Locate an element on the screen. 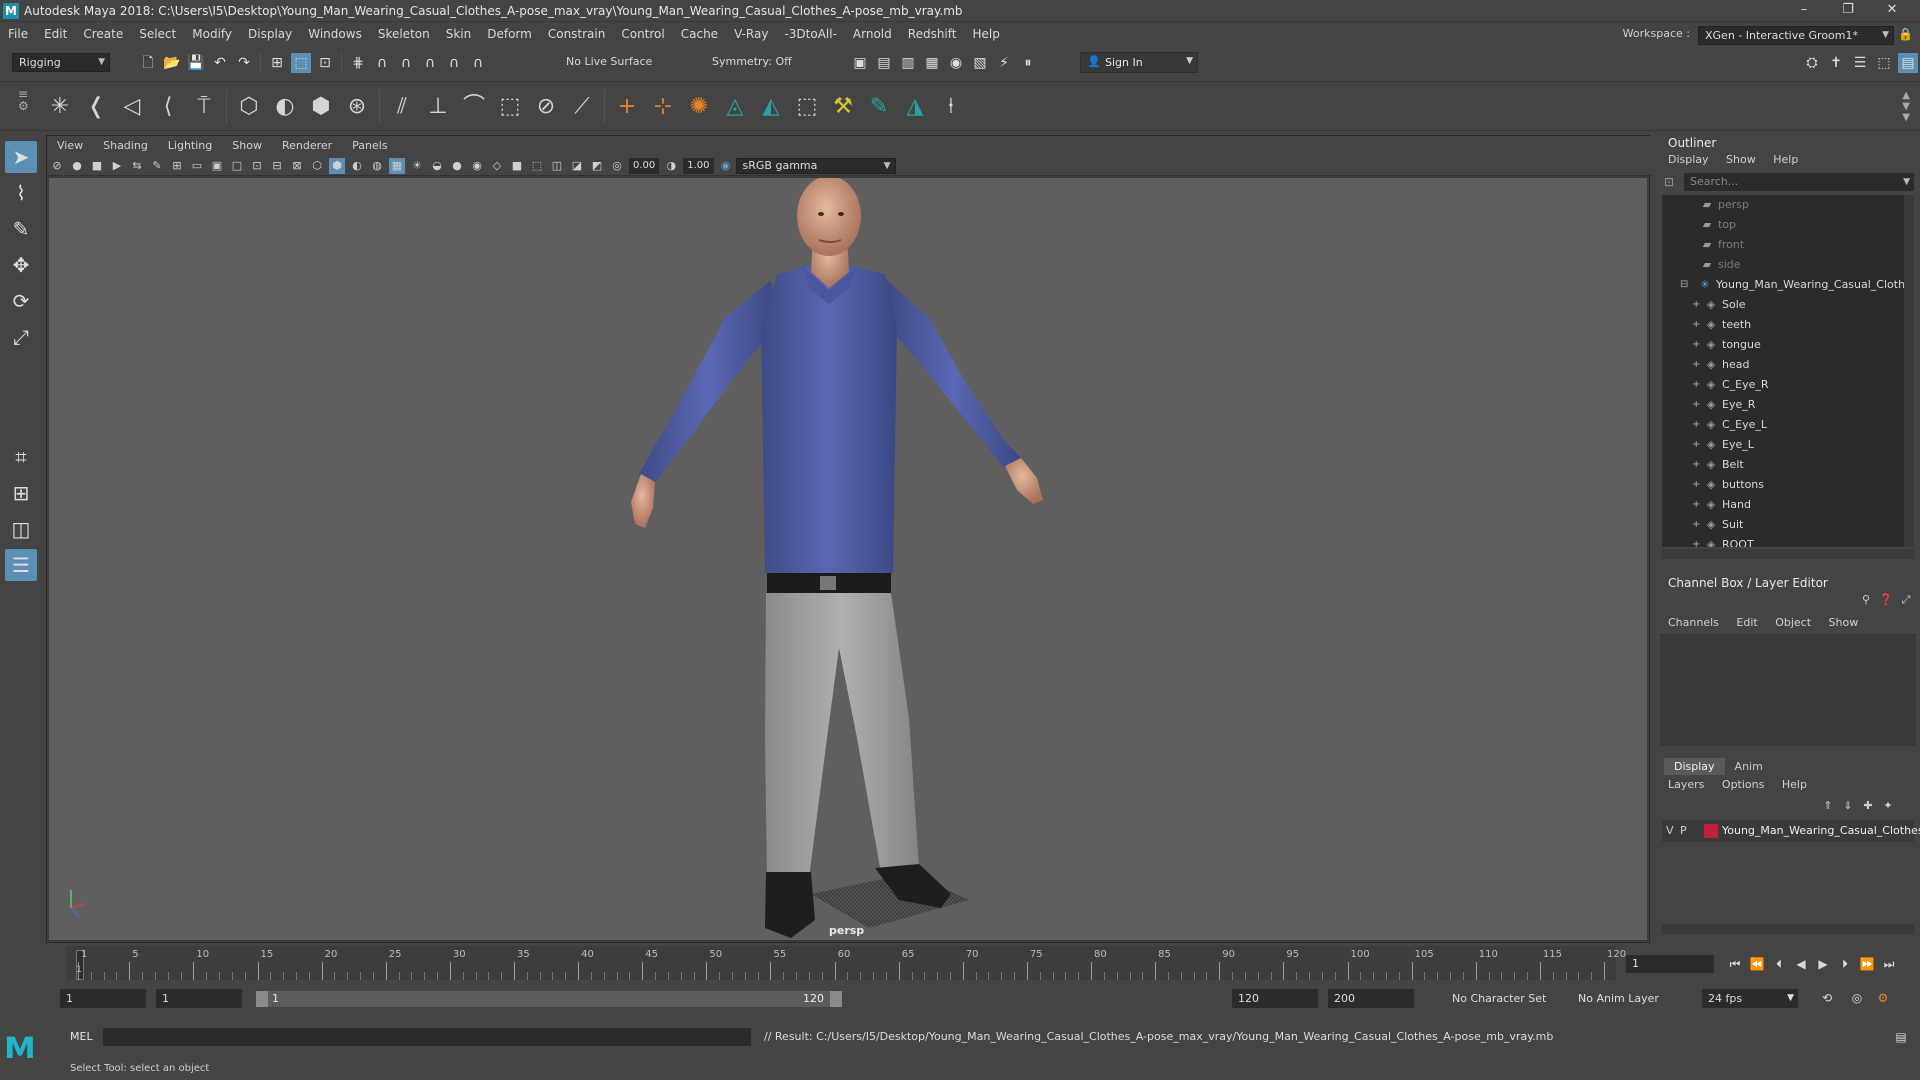  channel-box-menu-edit: Edit is located at coordinates (1746, 622).